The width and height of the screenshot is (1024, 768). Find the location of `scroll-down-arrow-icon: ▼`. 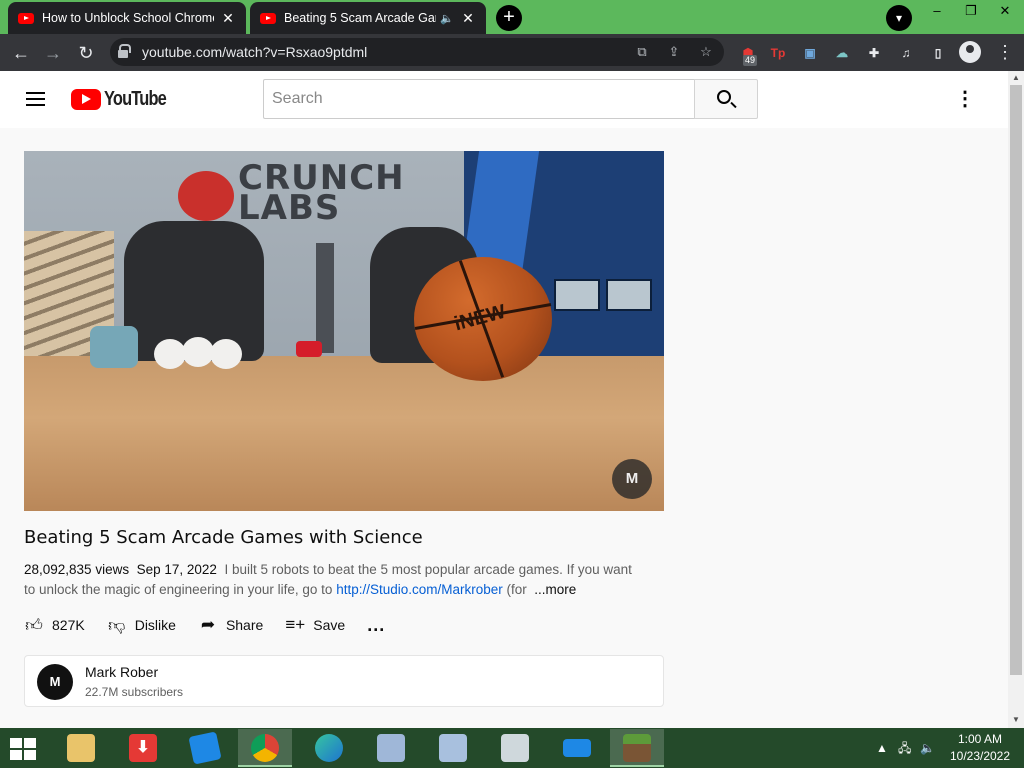

scroll-down-arrow-icon: ▼ is located at coordinates (1016, 719).